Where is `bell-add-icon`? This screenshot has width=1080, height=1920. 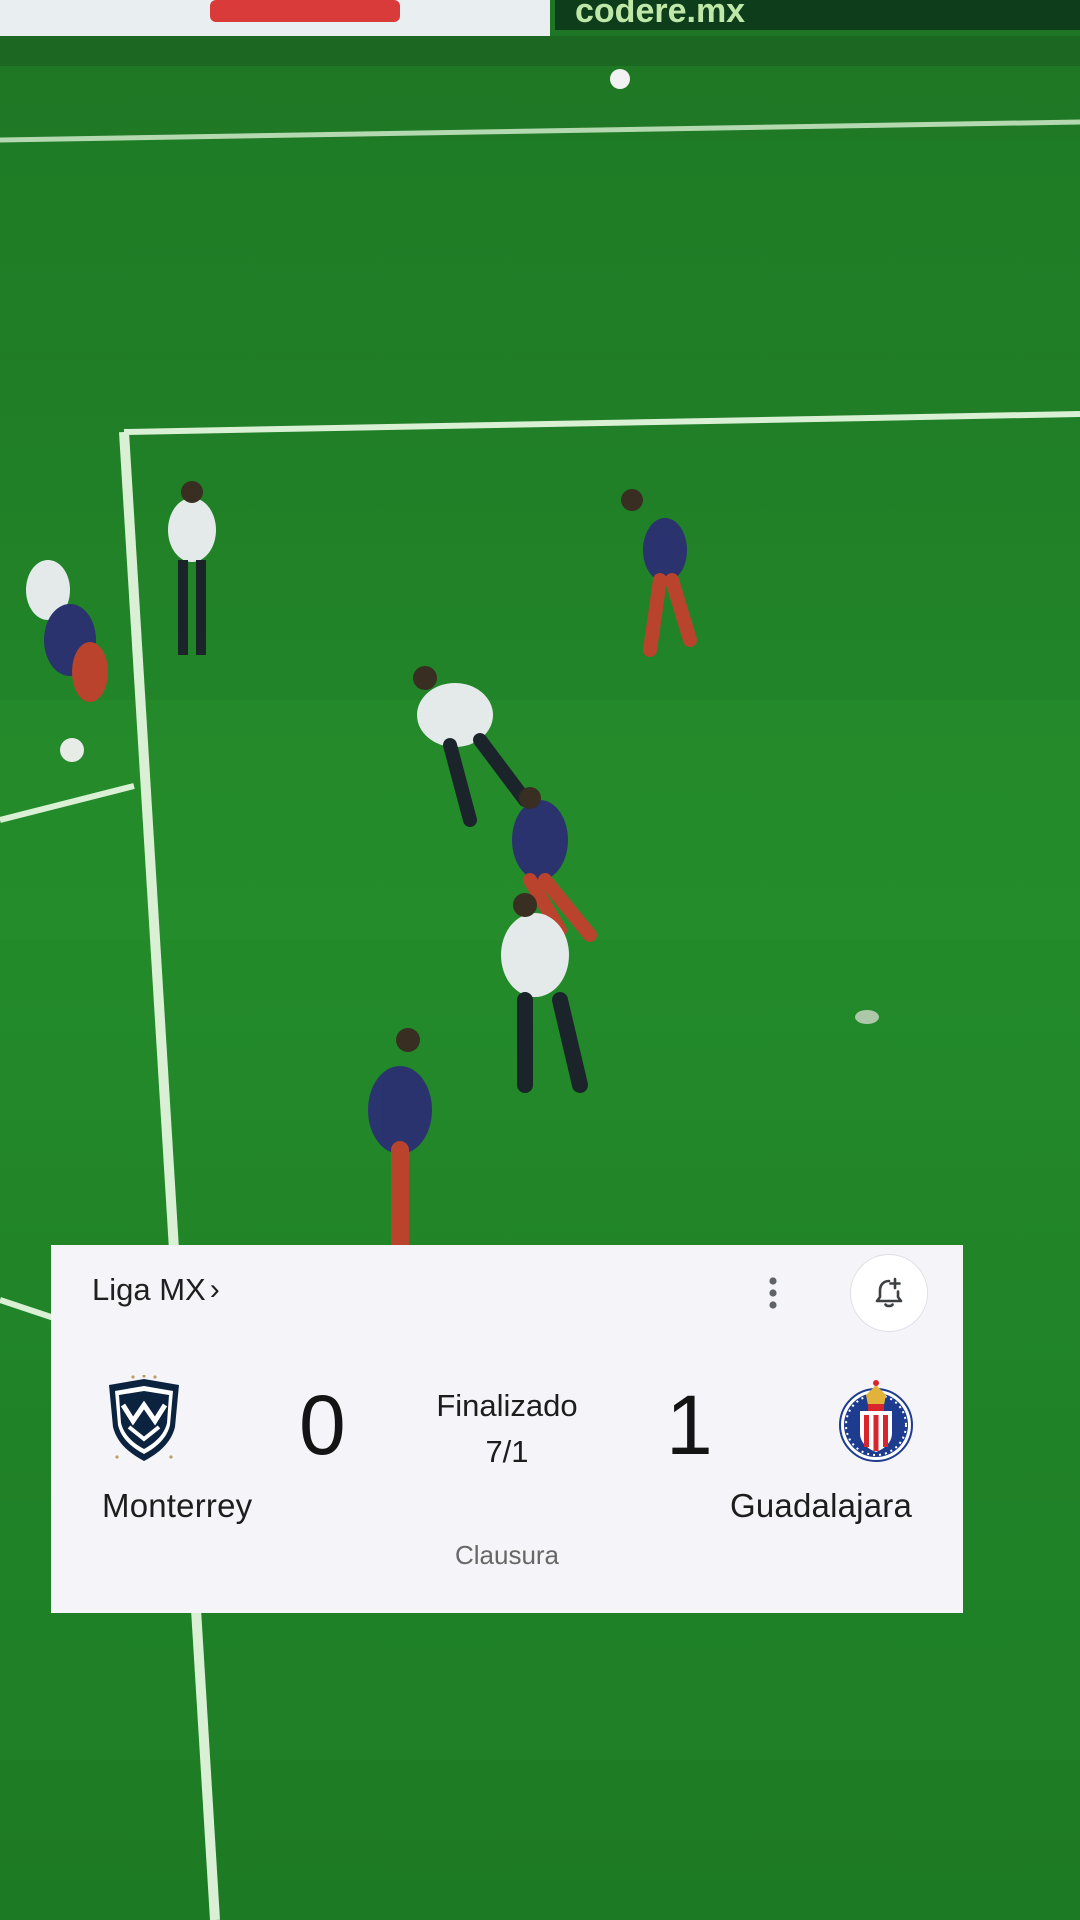
bell-add-icon is located at coordinates (889, 1292).